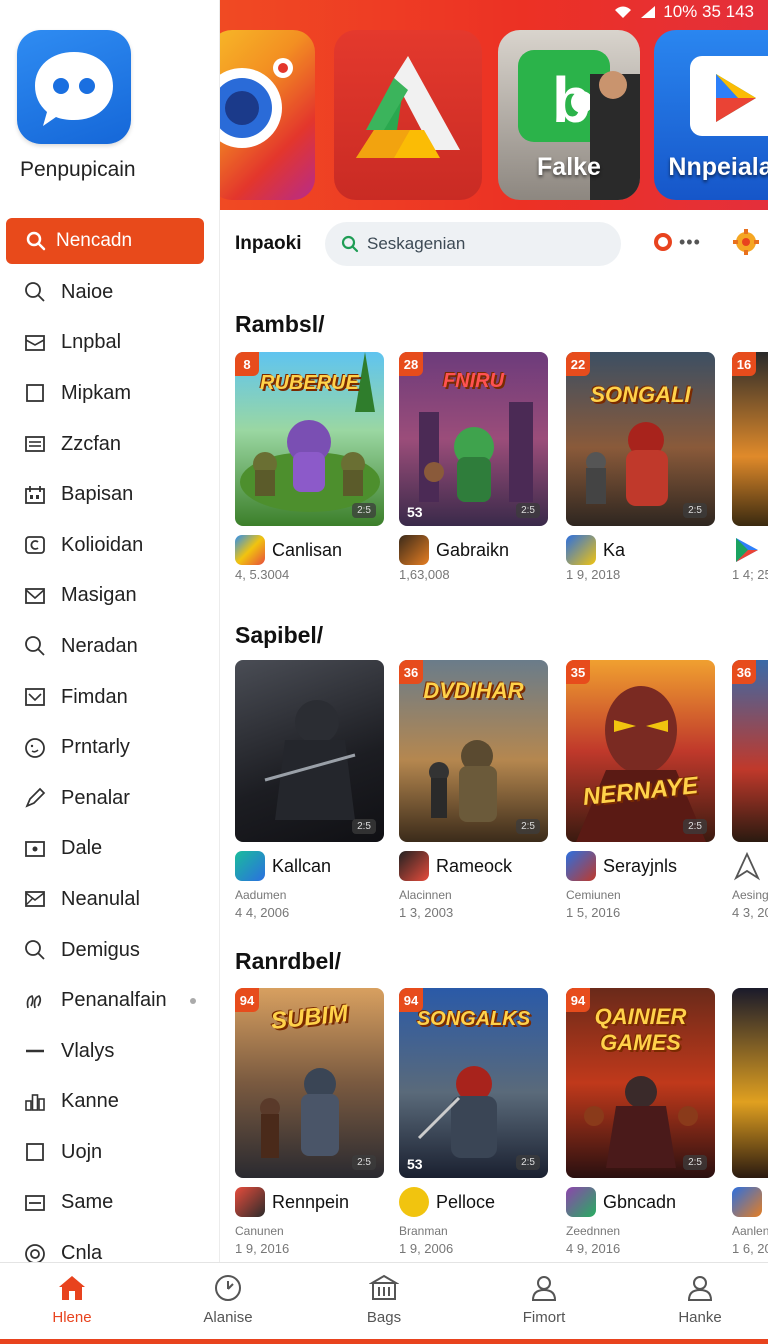 This screenshot has height=1344, width=768. I want to click on sidebar-item-label: Vlalys, so click(88, 1050).